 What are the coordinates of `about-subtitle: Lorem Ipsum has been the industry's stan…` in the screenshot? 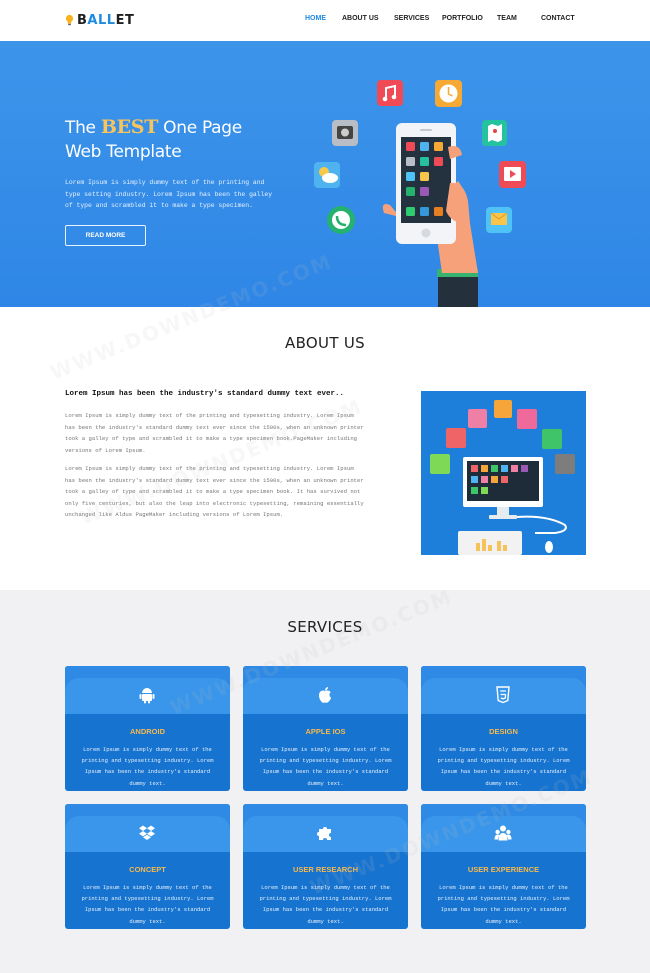 It's located at (205, 394).